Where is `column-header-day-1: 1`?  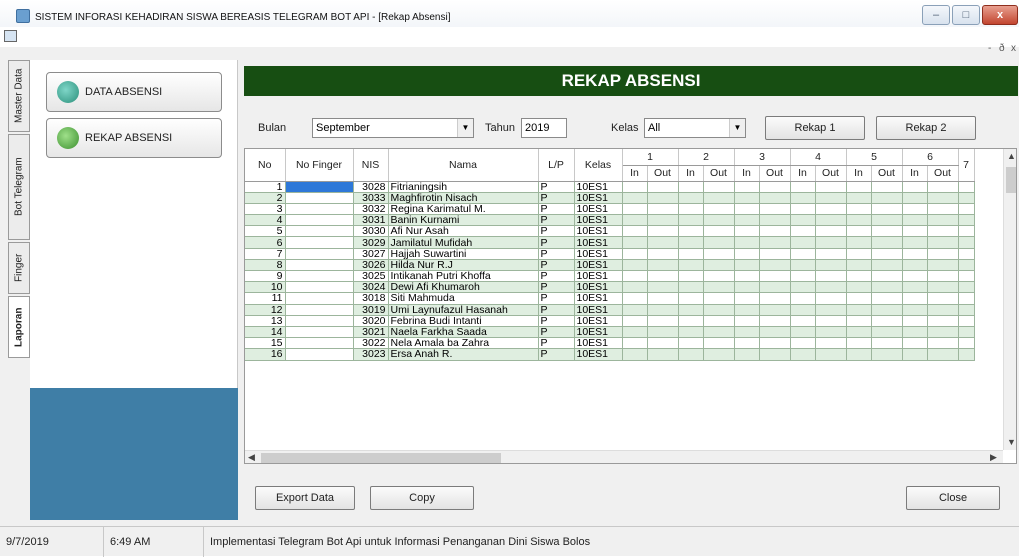
column-header-day-1: 1 is located at coordinates (650, 157).